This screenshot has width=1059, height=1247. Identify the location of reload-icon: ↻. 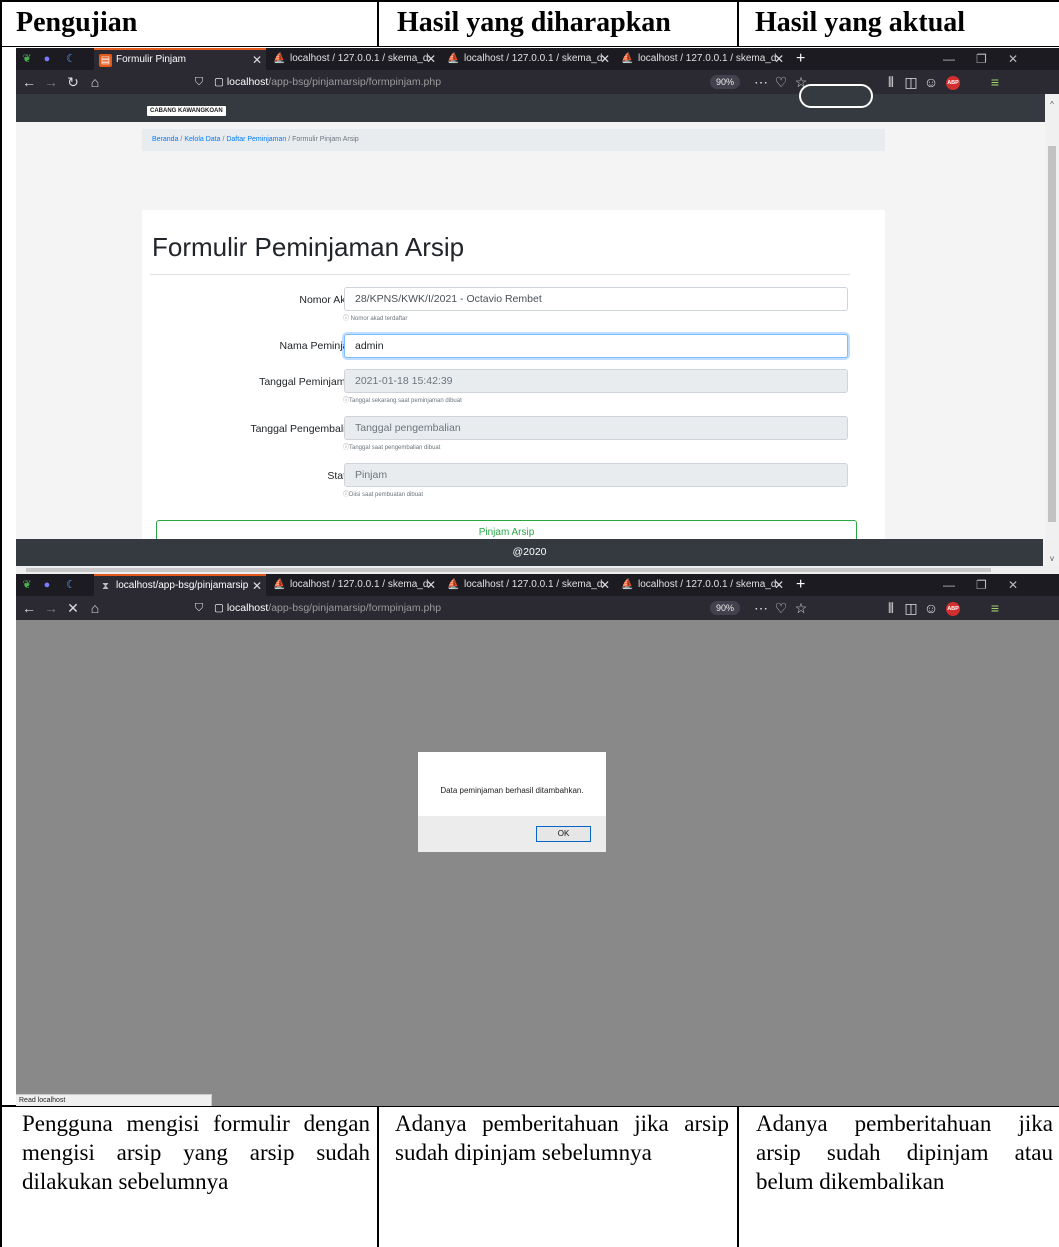
(73, 82).